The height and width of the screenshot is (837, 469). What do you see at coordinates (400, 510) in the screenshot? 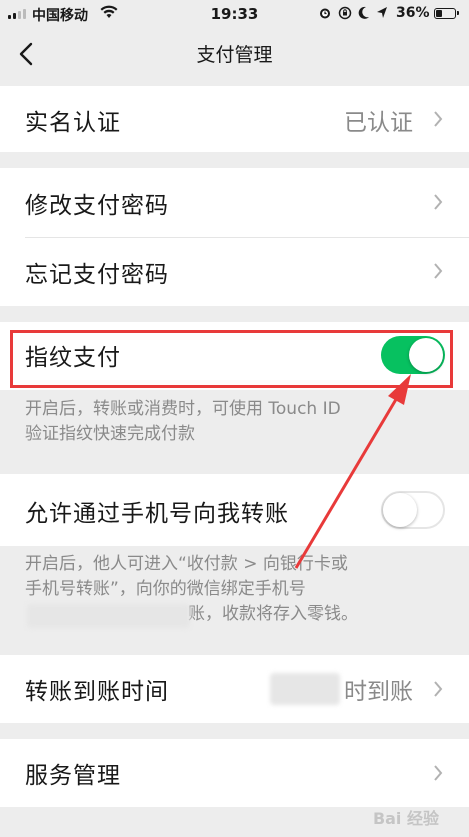
I see `toggle-knob` at bounding box center [400, 510].